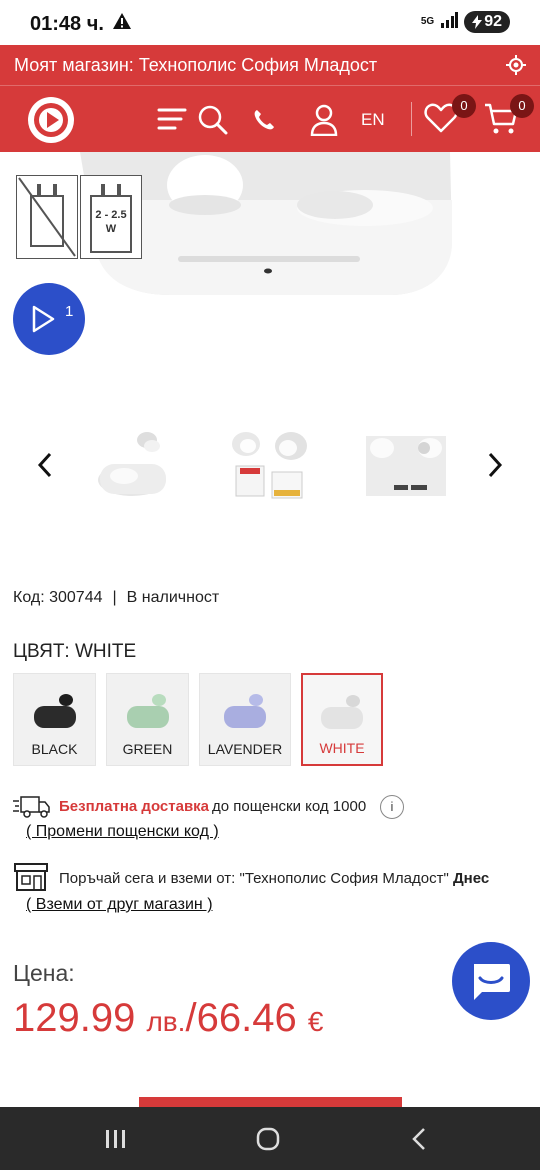 The width and height of the screenshot is (540, 1170). Describe the element at coordinates (373, 120) in the screenshot. I see `language-switch: EN` at that location.